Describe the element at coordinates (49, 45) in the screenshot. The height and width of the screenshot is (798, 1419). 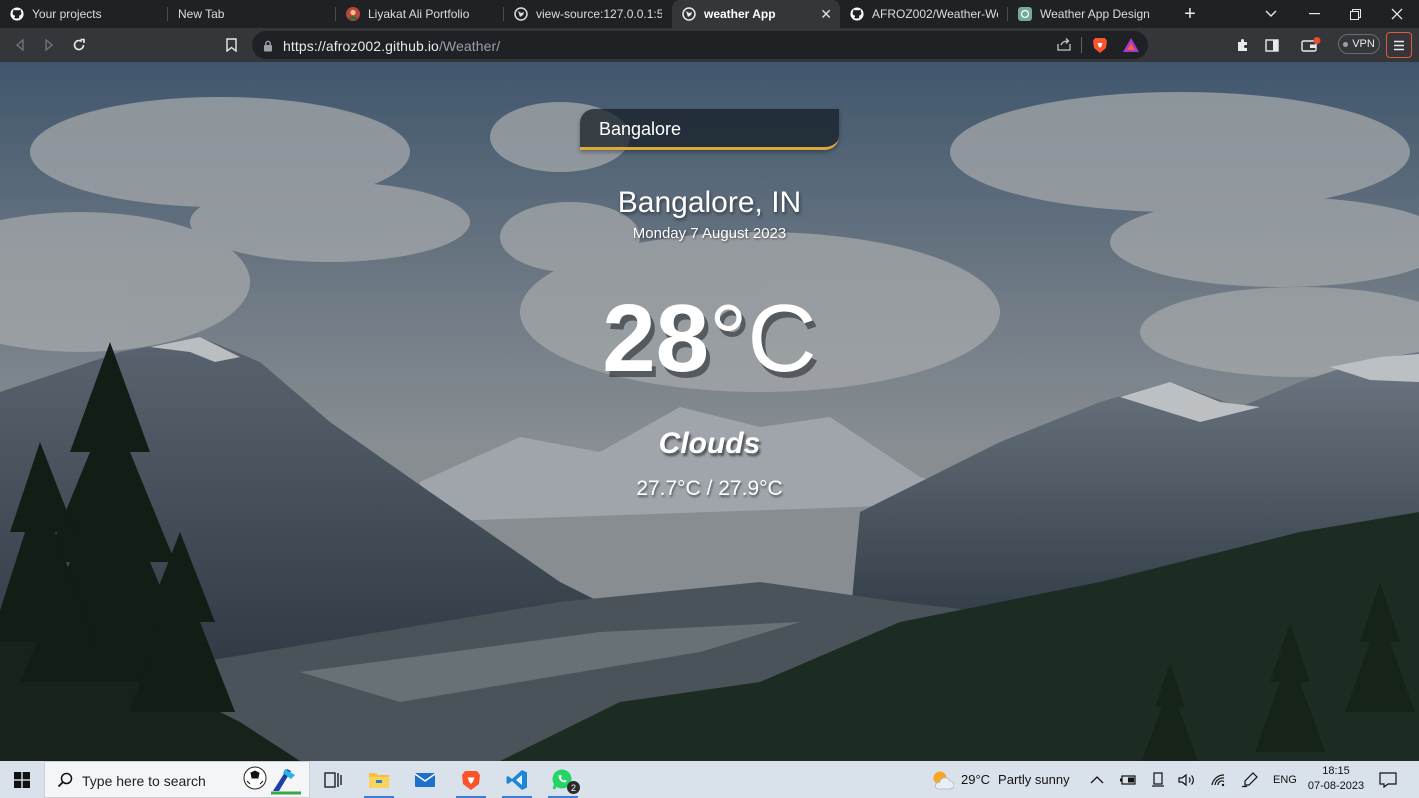
I see `forward-icon` at that location.